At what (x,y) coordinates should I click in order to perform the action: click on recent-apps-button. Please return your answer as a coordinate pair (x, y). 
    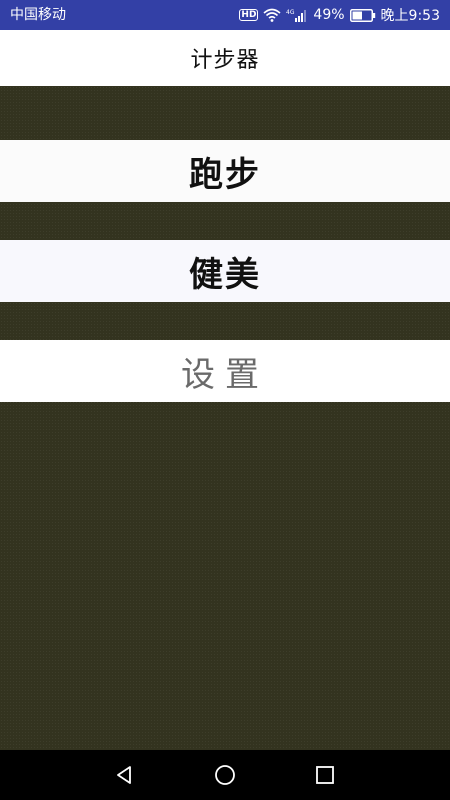
    Looking at the image, I should click on (325, 775).